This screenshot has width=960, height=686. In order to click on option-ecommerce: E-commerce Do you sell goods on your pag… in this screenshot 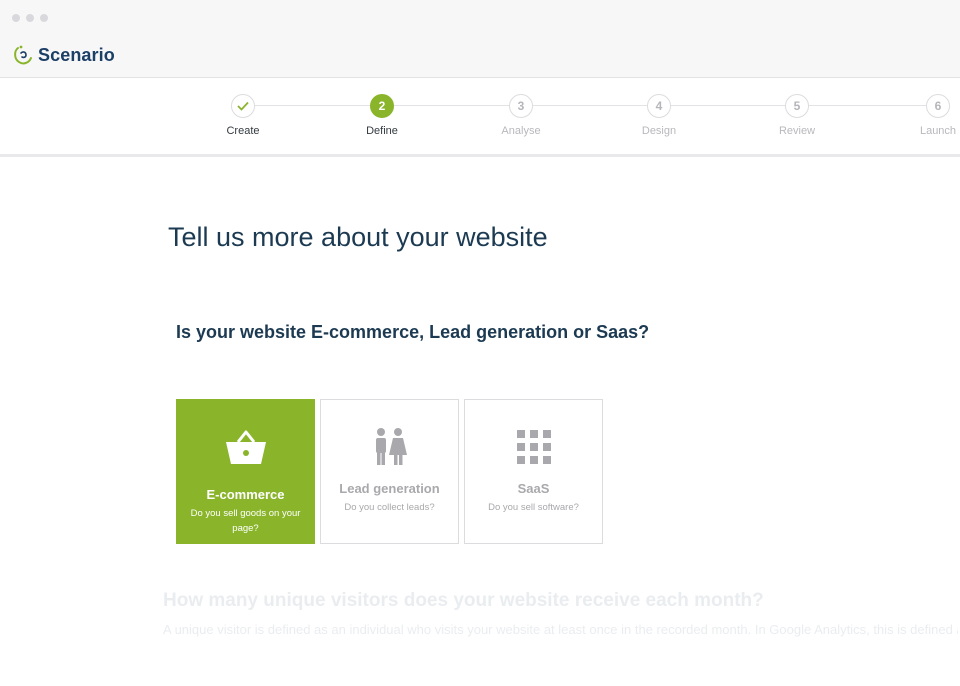, I will do `click(245, 471)`.